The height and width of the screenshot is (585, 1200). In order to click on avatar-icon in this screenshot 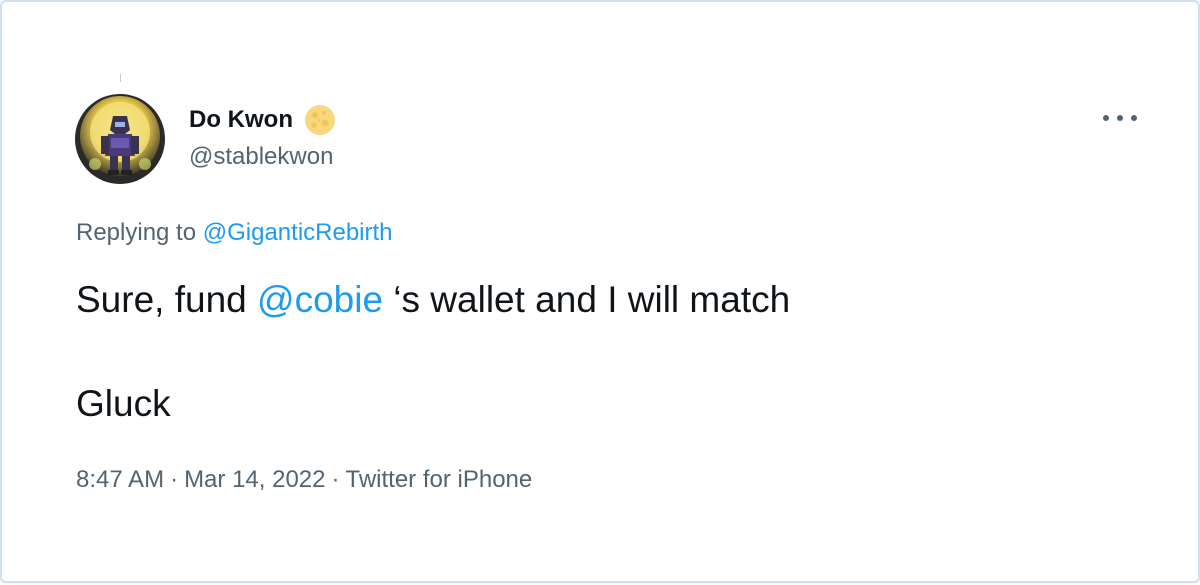, I will do `click(120, 139)`.